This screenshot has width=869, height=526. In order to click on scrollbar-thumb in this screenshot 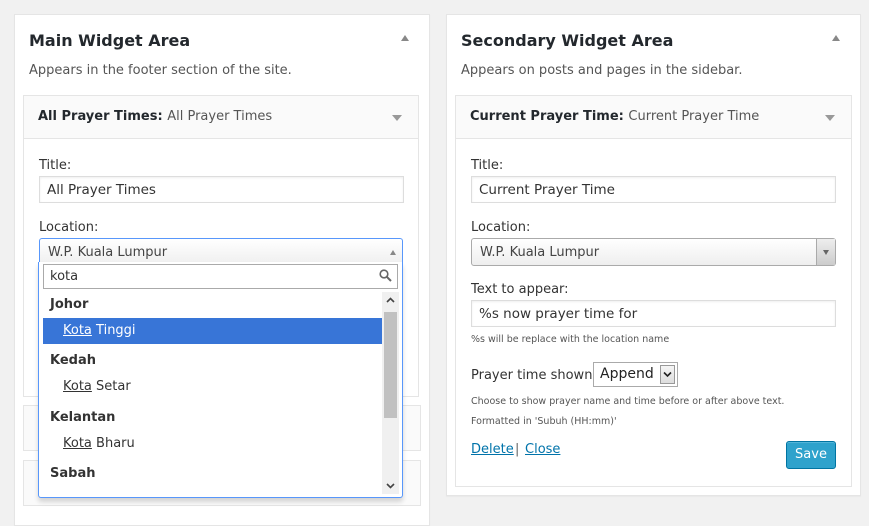, I will do `click(390, 365)`.